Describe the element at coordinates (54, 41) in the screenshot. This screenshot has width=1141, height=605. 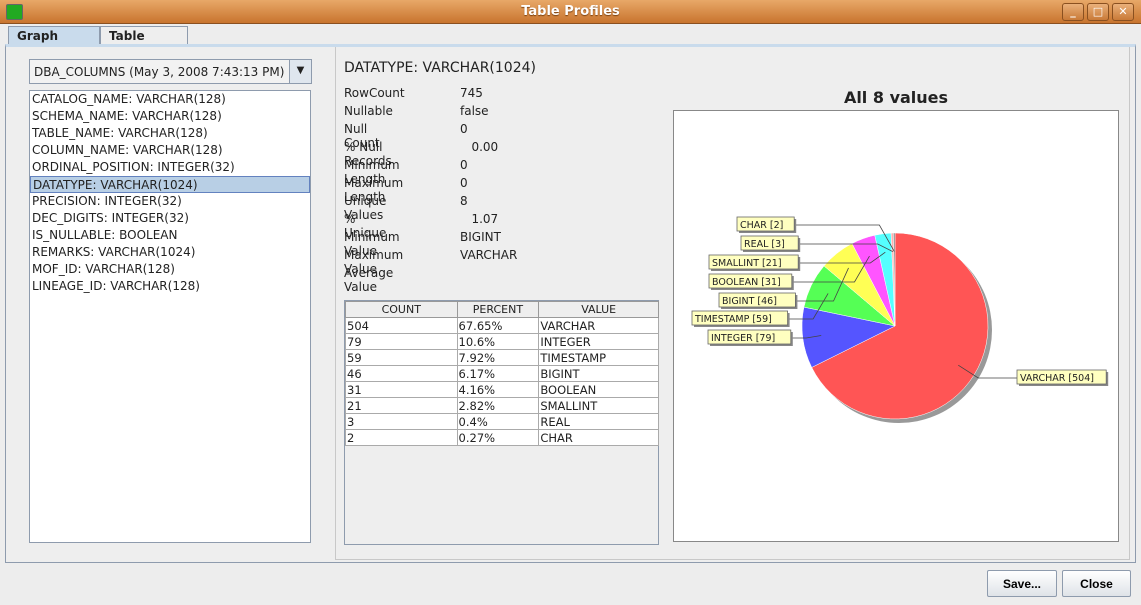
I see `tab-graph-view: Graph View` at that location.